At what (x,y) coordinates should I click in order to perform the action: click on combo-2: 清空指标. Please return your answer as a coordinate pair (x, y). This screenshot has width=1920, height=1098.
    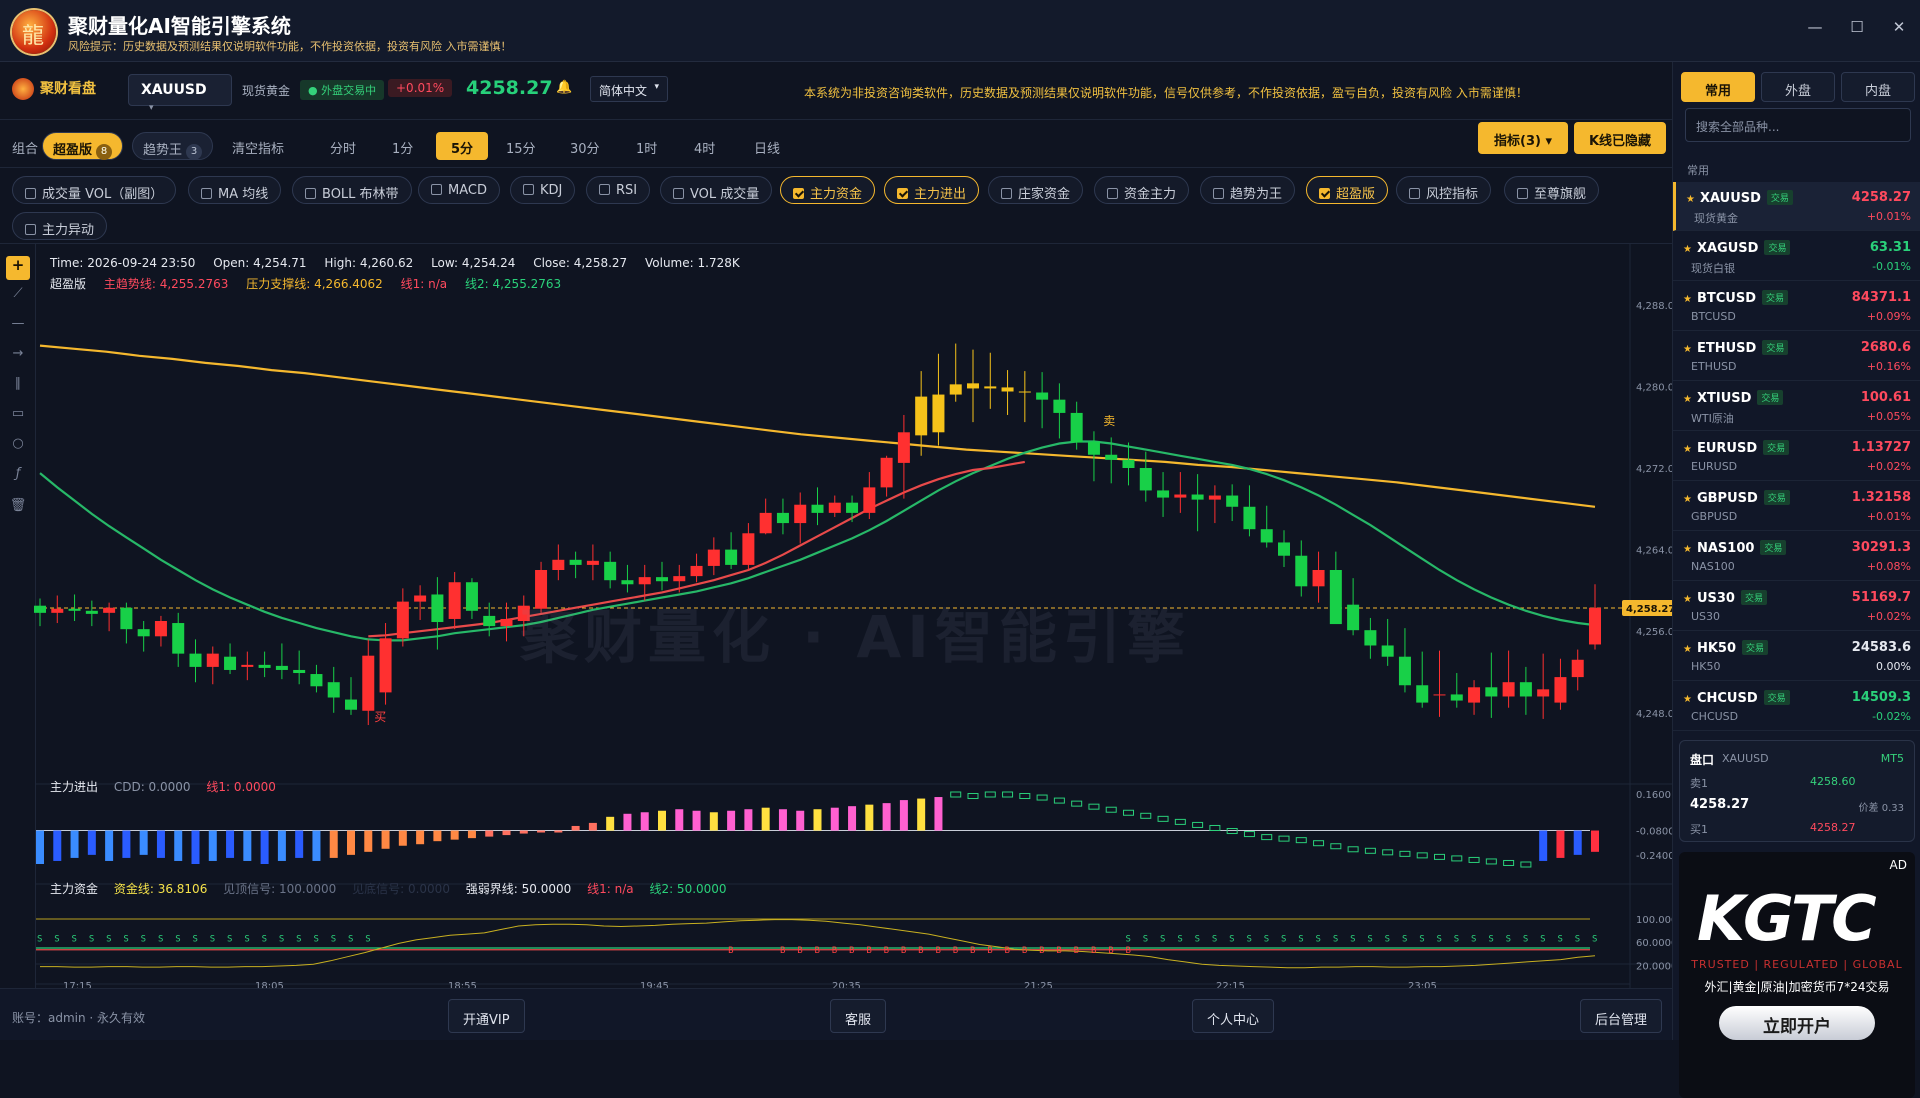
    Looking at the image, I should click on (258, 146).